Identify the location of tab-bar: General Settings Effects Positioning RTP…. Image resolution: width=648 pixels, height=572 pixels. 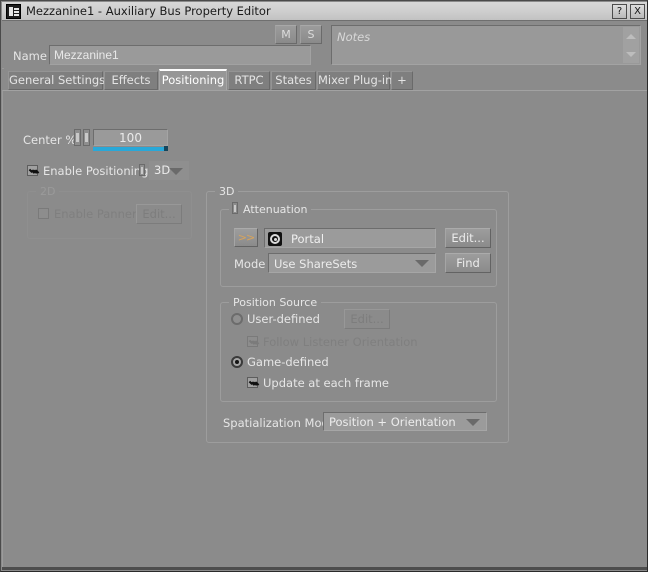
(324, 79).